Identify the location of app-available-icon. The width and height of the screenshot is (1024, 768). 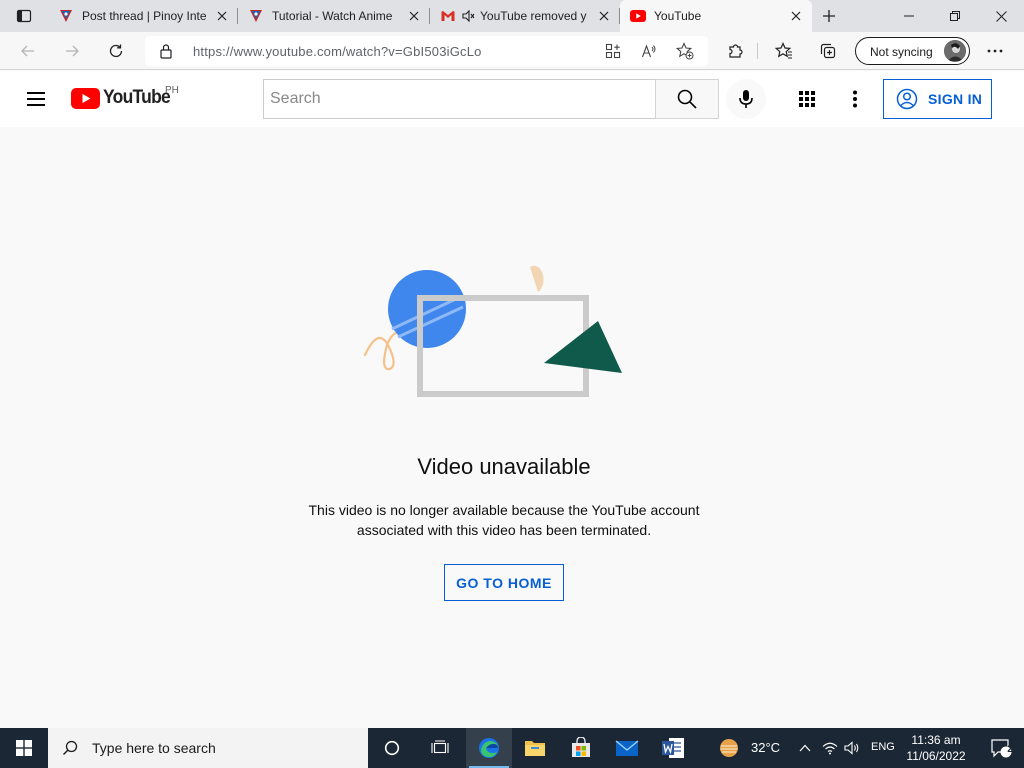
(613, 51).